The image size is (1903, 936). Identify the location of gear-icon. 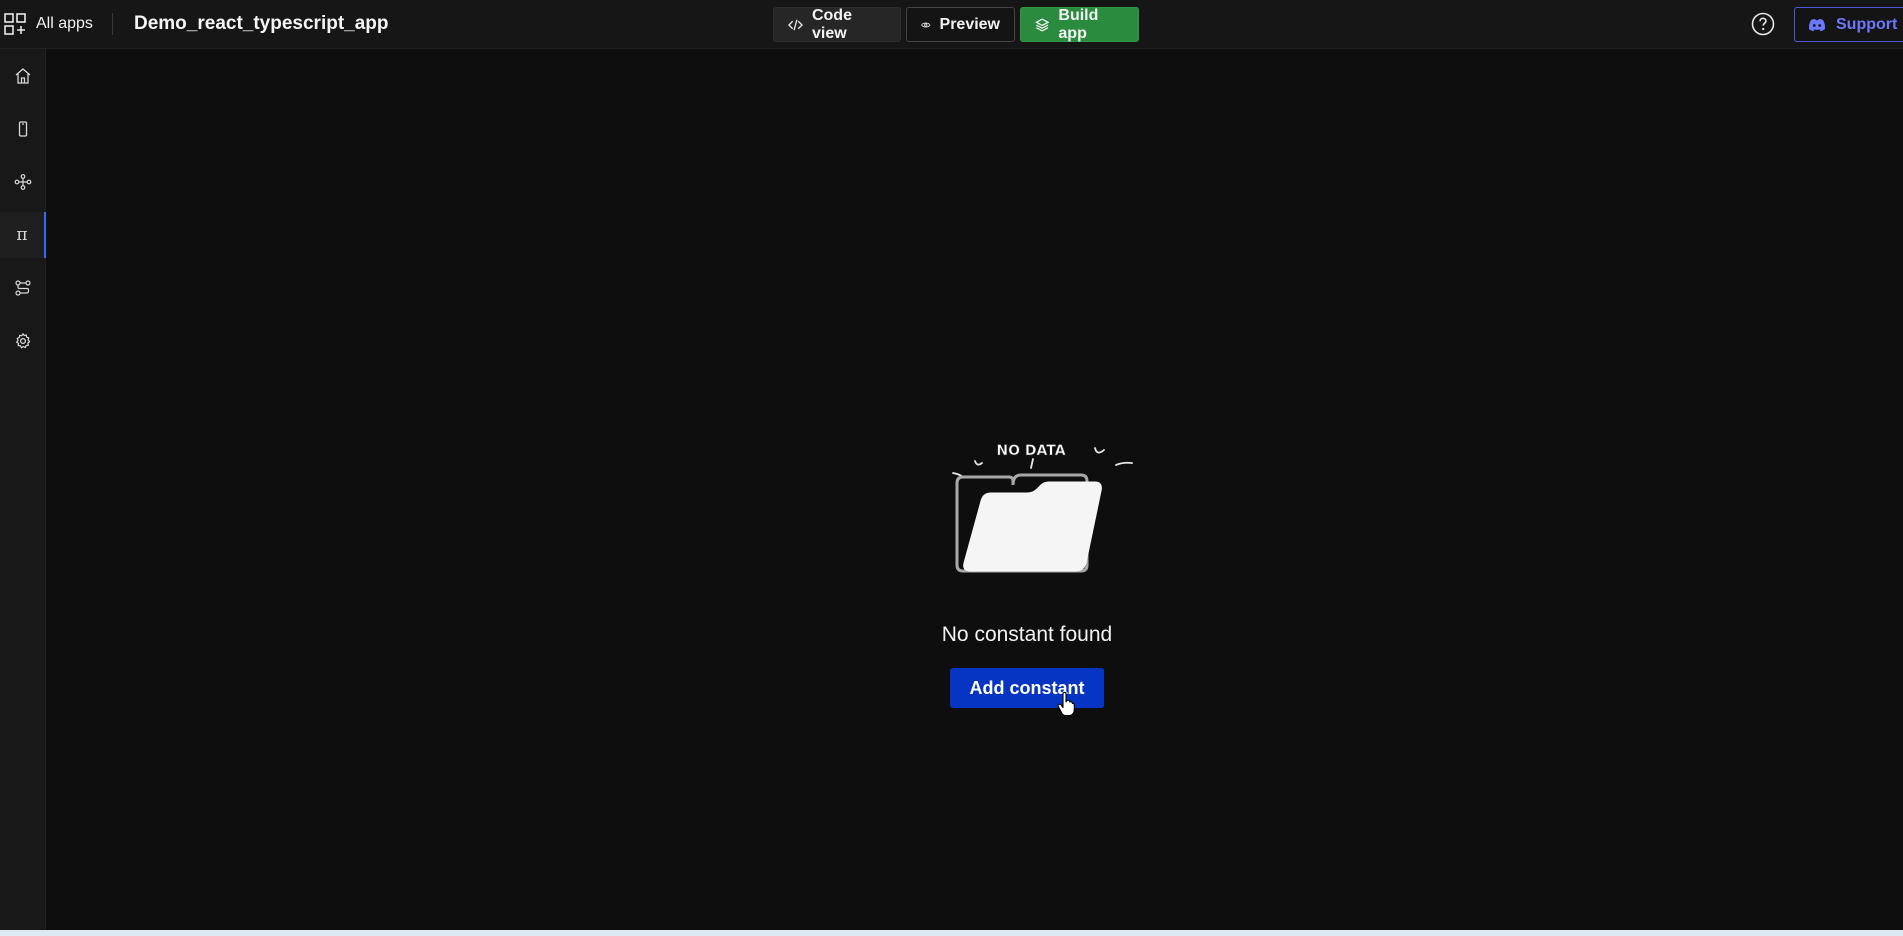
(23, 341).